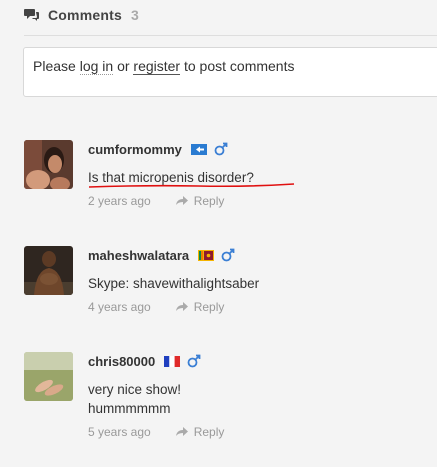 This screenshot has height=467, width=437. What do you see at coordinates (262, 255) in the screenshot?
I see `comment-header: maheshwalatara` at bounding box center [262, 255].